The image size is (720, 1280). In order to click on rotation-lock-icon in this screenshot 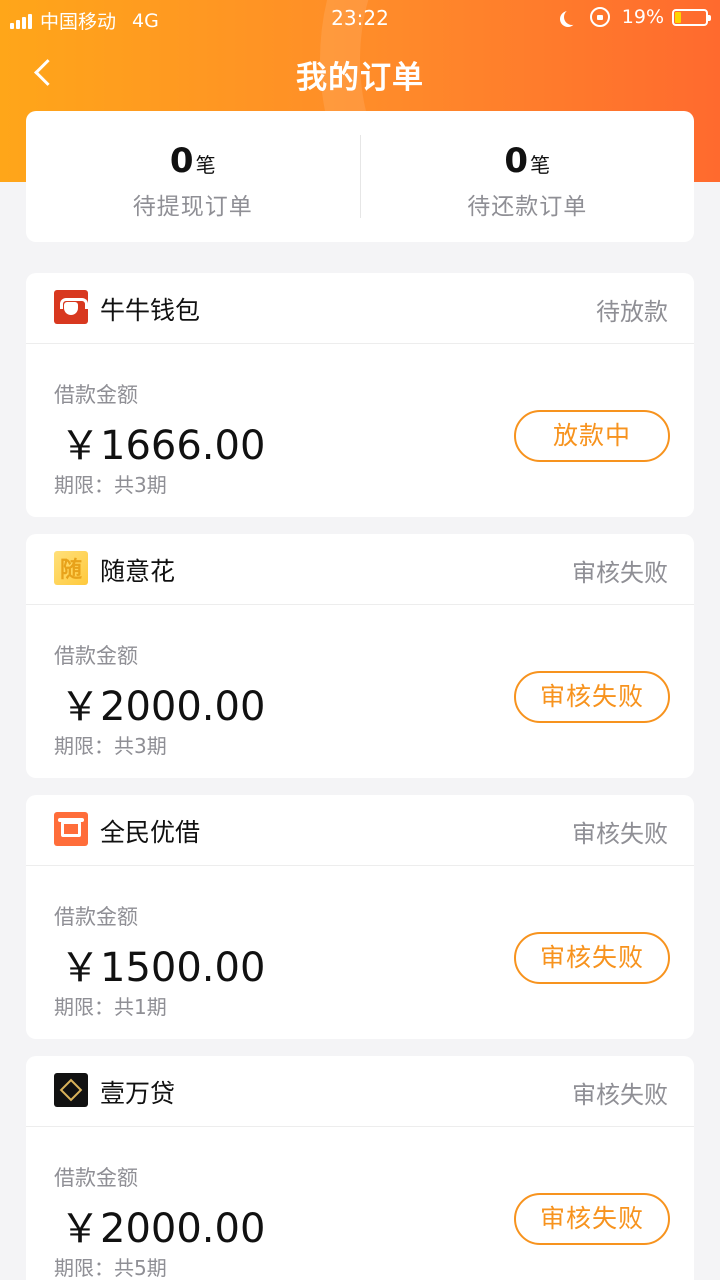, I will do `click(599, 17)`.